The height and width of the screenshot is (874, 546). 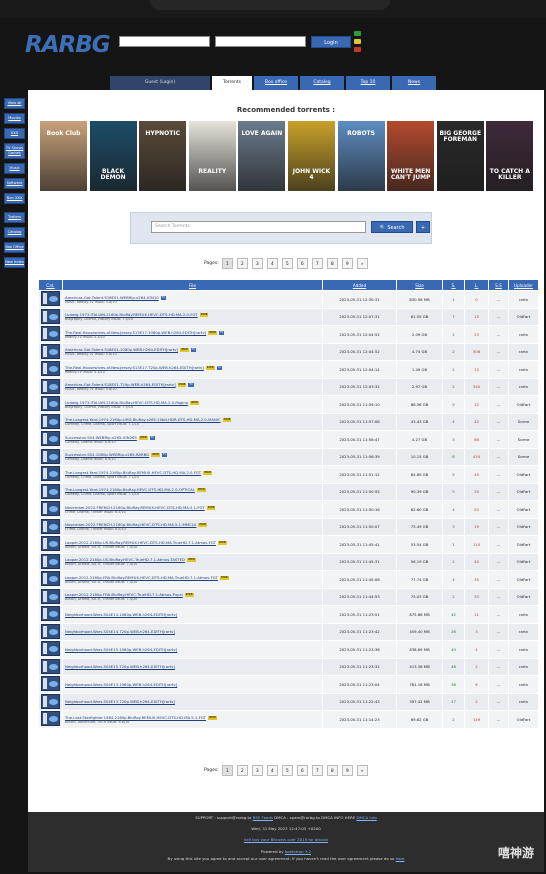 What do you see at coordinates (232, 83) in the screenshot?
I see `tab-torrents: Torrents` at bounding box center [232, 83].